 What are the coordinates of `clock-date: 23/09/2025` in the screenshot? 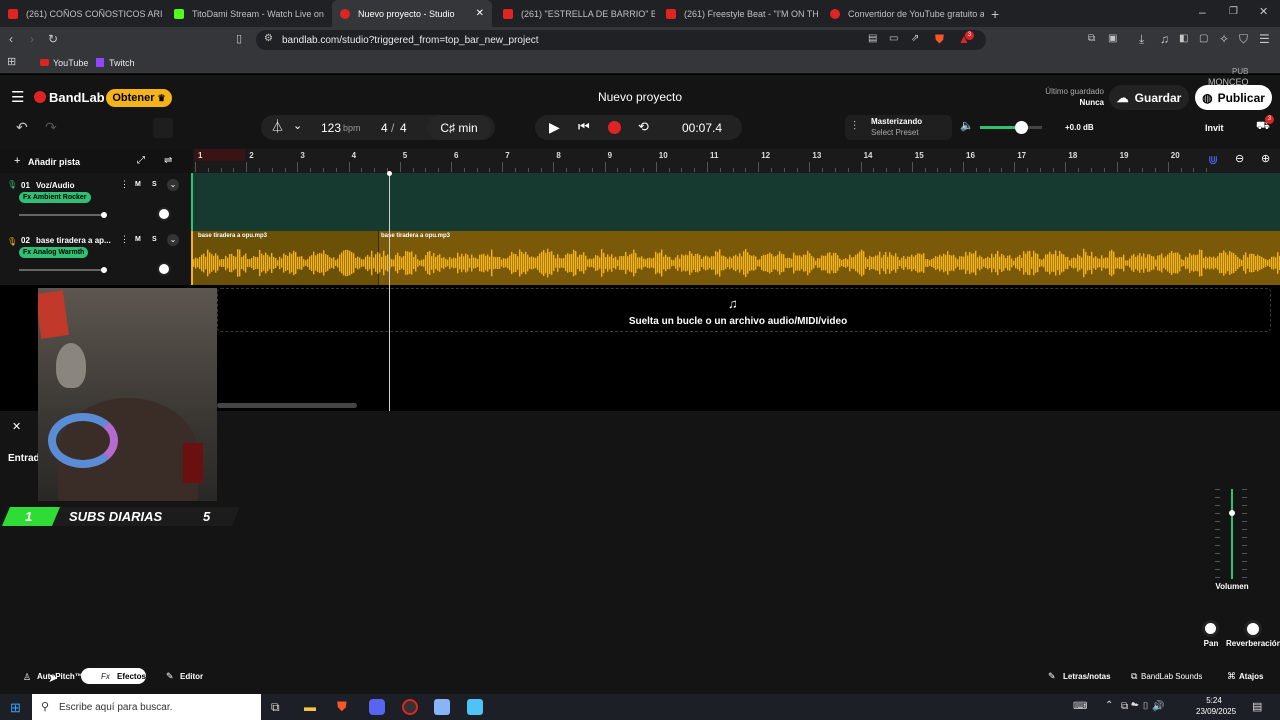 It's located at (1216, 711).